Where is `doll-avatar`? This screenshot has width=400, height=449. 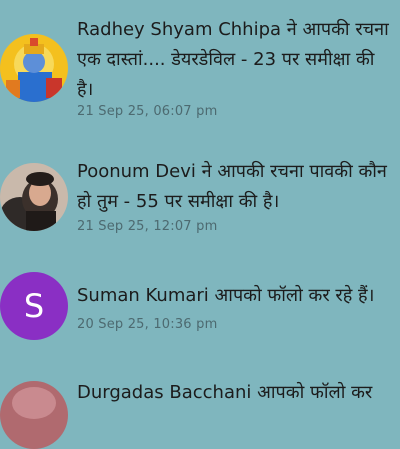 doll-avatar is located at coordinates (34, 197).